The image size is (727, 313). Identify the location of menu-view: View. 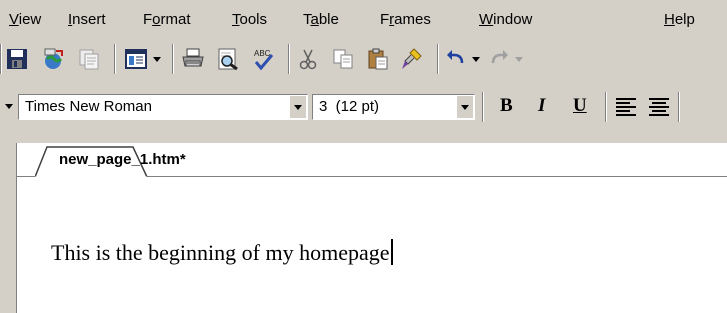
(25, 19).